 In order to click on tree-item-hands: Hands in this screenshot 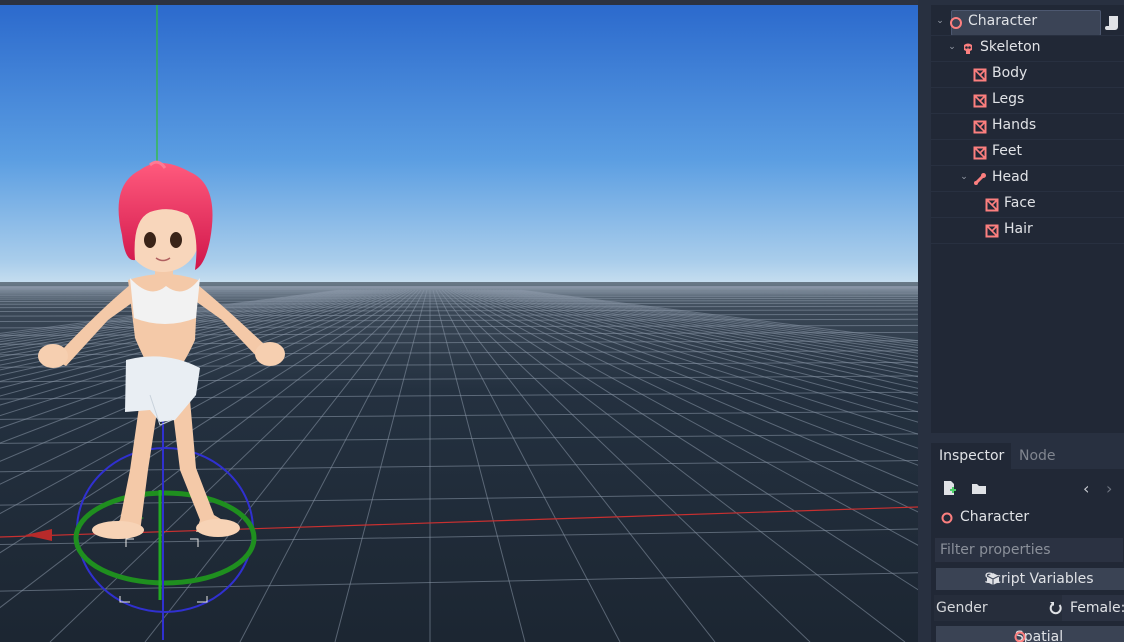, I will do `click(1027, 127)`.